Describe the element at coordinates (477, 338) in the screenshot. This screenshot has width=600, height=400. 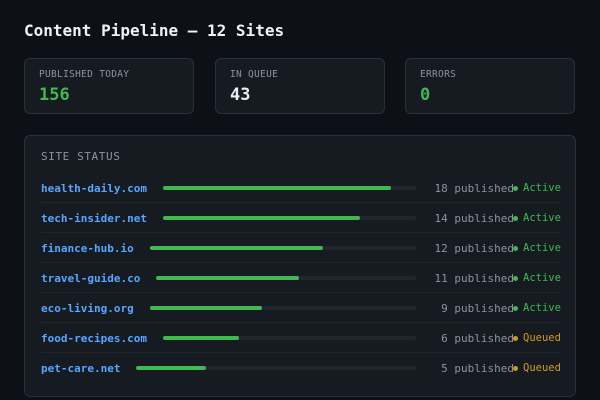
I see `published-count: 6 published` at that location.